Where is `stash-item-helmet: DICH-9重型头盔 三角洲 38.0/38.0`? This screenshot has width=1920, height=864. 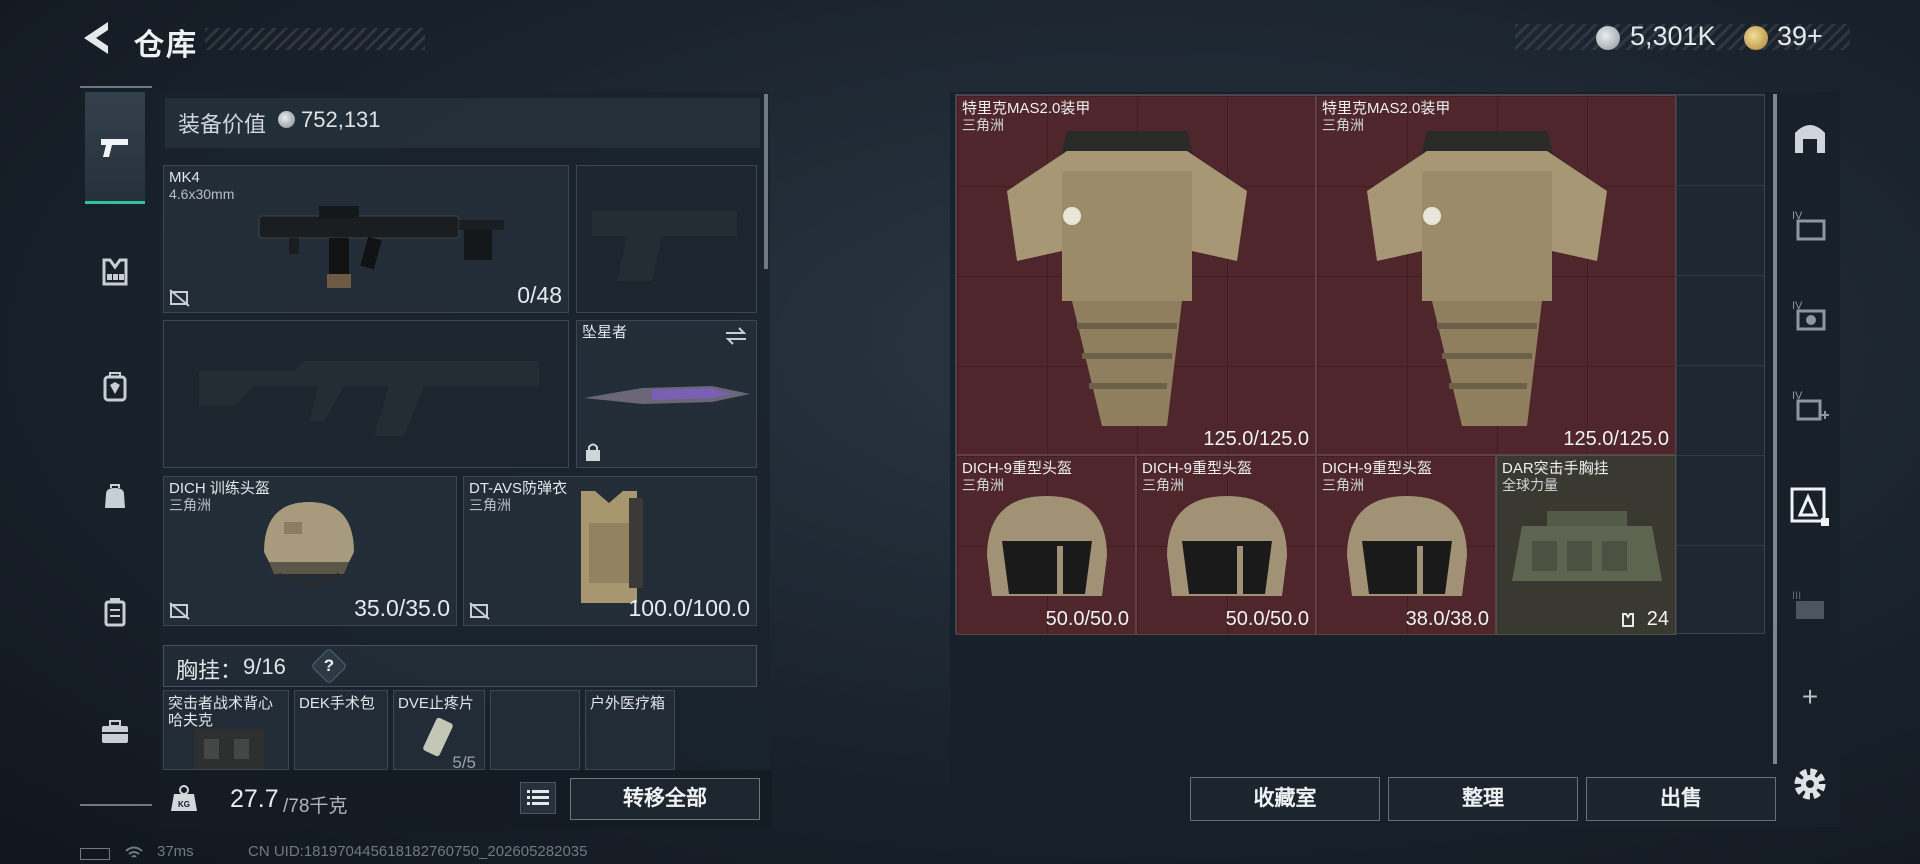
stash-item-helmet: DICH-9重型头盔 三角洲 38.0/38.0 is located at coordinates (1406, 545).